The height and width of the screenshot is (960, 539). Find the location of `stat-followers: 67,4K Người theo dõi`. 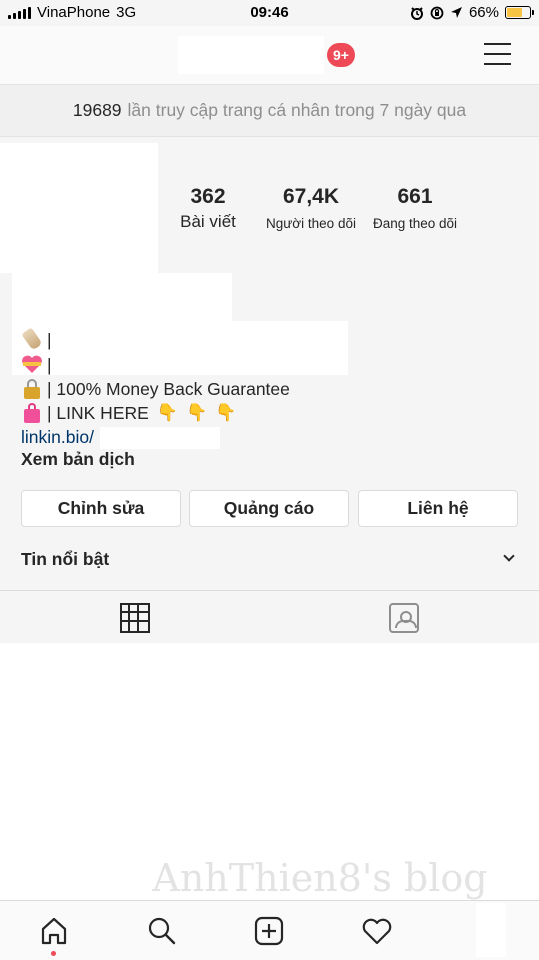

stat-followers: 67,4K Người theo dõi is located at coordinates (311, 208).